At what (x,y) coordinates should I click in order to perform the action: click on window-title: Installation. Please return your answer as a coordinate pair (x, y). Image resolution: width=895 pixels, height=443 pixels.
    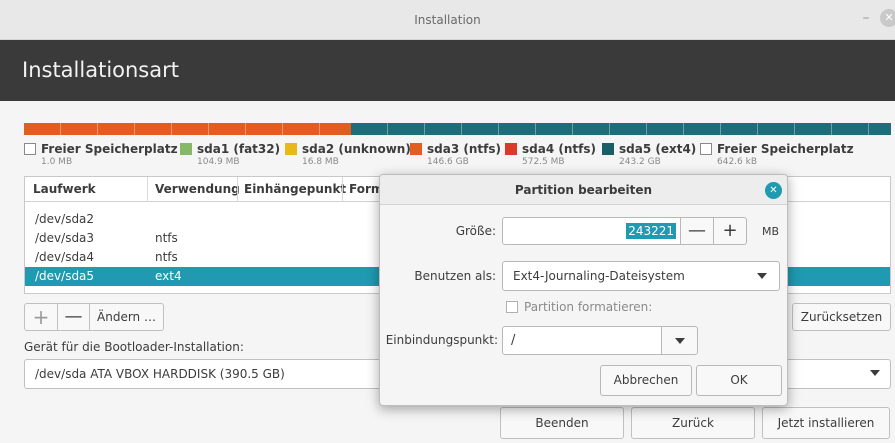
    Looking at the image, I should click on (447, 20).